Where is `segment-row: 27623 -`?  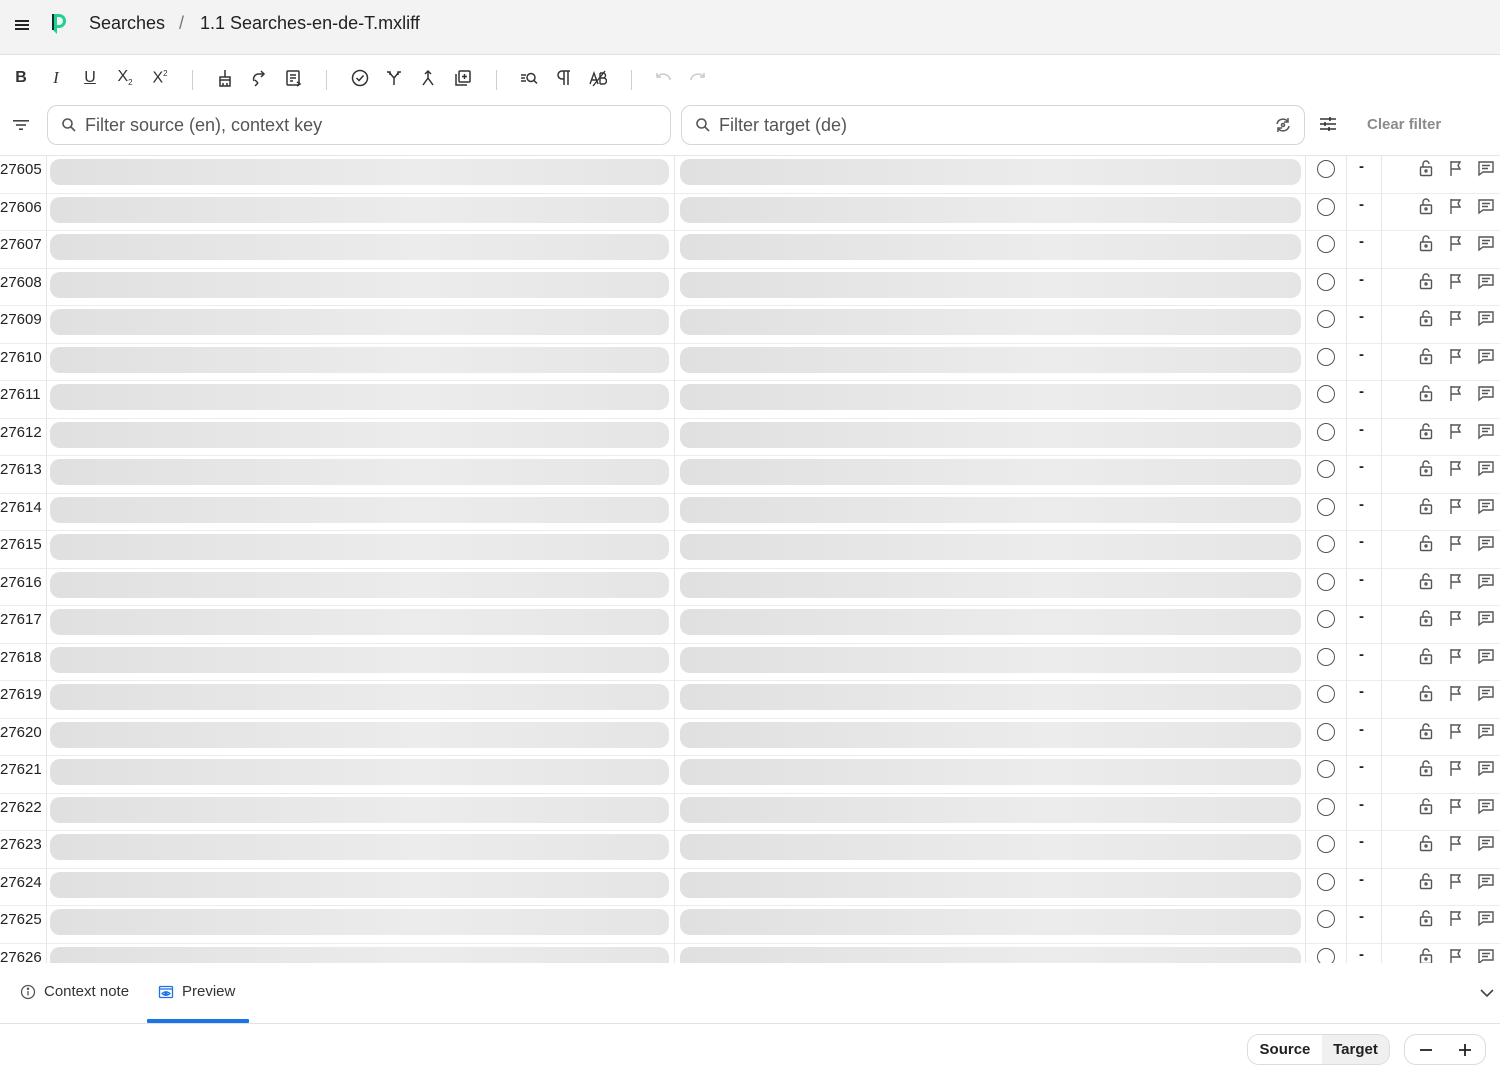 segment-row: 27623 - is located at coordinates (750, 850).